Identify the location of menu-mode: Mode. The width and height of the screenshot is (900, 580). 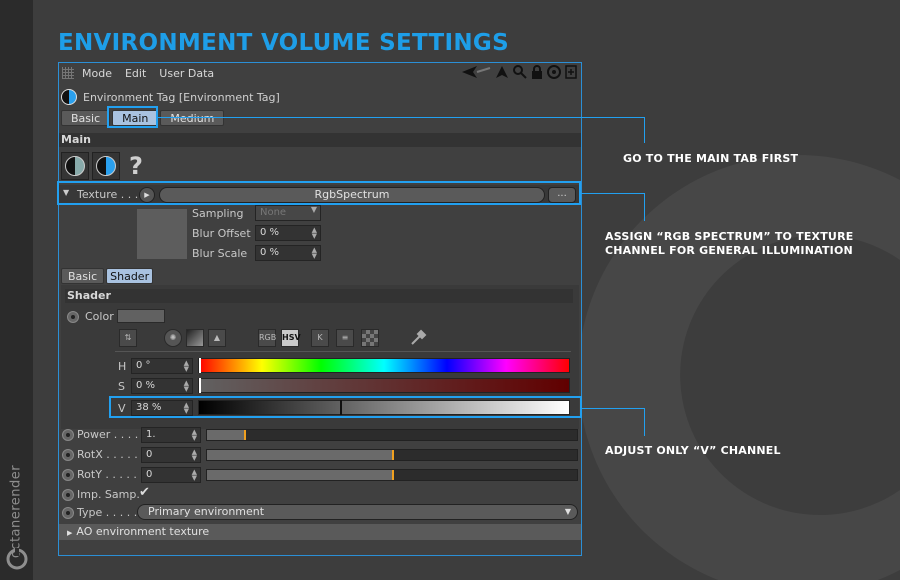
(97, 73).